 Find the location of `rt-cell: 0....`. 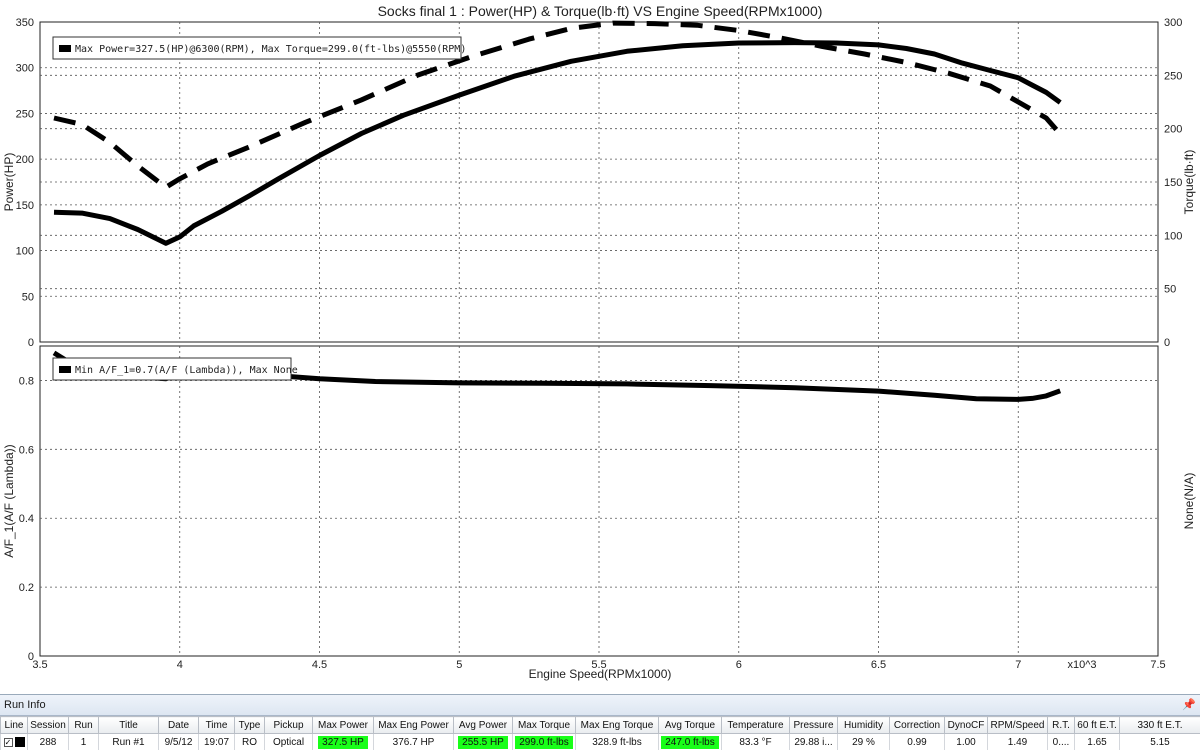

rt-cell: 0.... is located at coordinates (1061, 741).